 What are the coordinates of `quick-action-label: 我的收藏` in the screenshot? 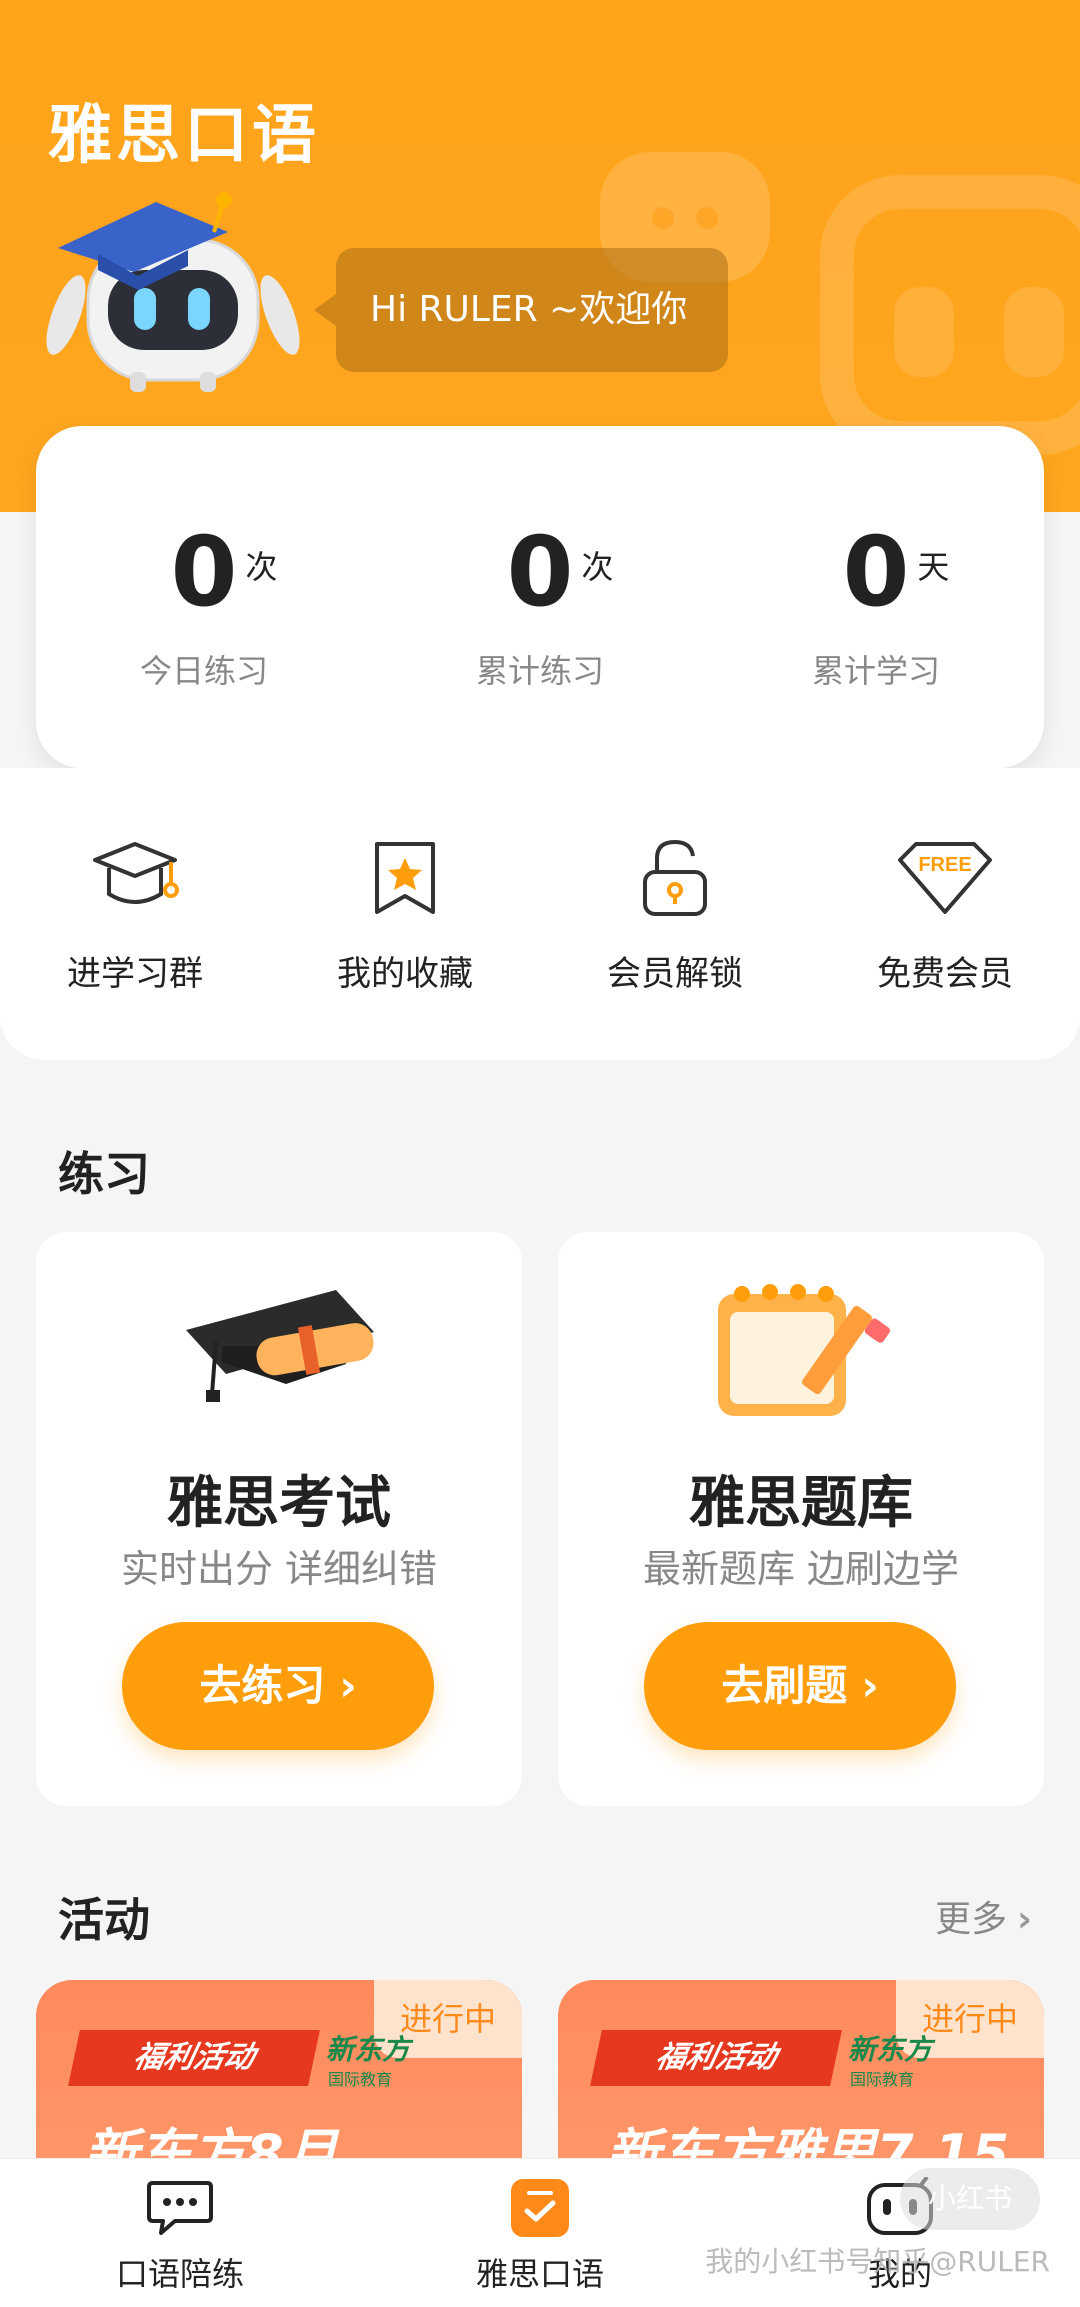 It's located at (405, 974).